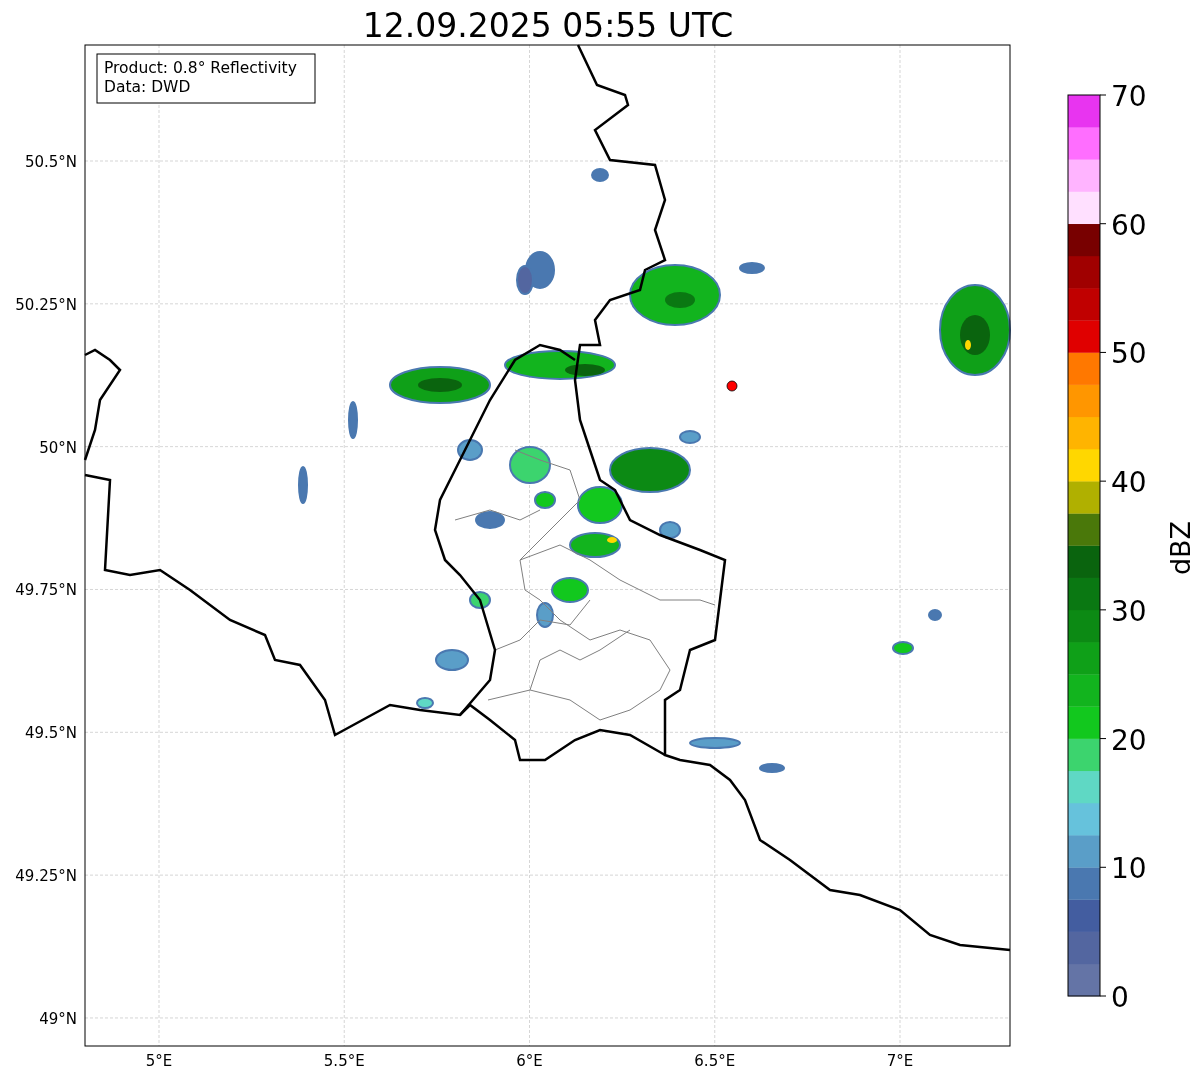  Describe the element at coordinates (1129, 740) in the screenshot. I see `colorbar-tick-label: 20` at that location.